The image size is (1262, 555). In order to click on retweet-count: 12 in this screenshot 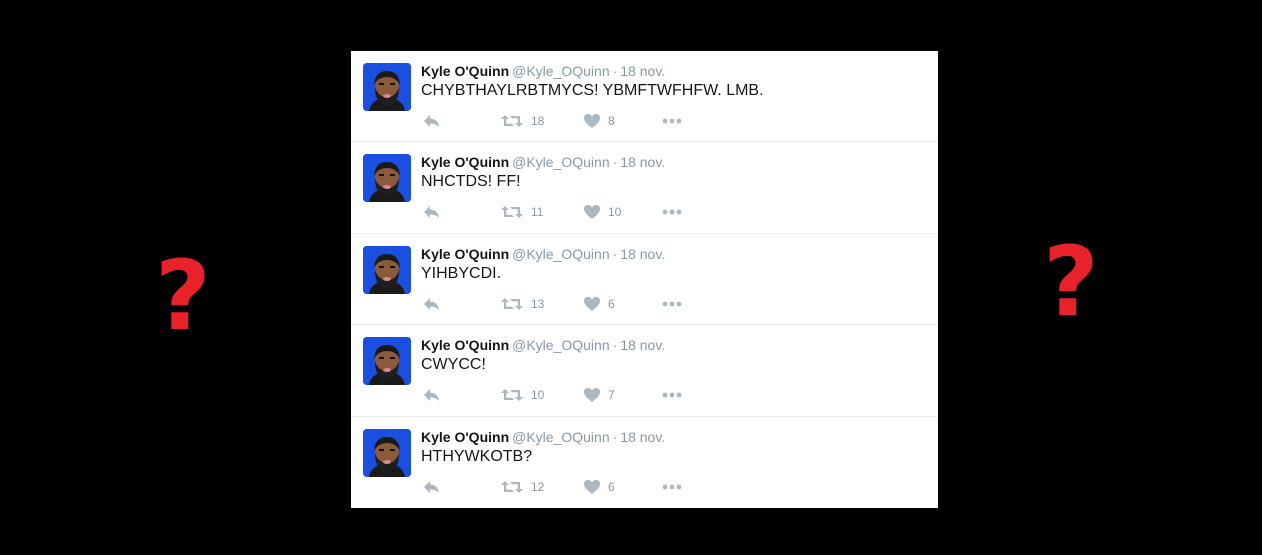, I will do `click(538, 486)`.